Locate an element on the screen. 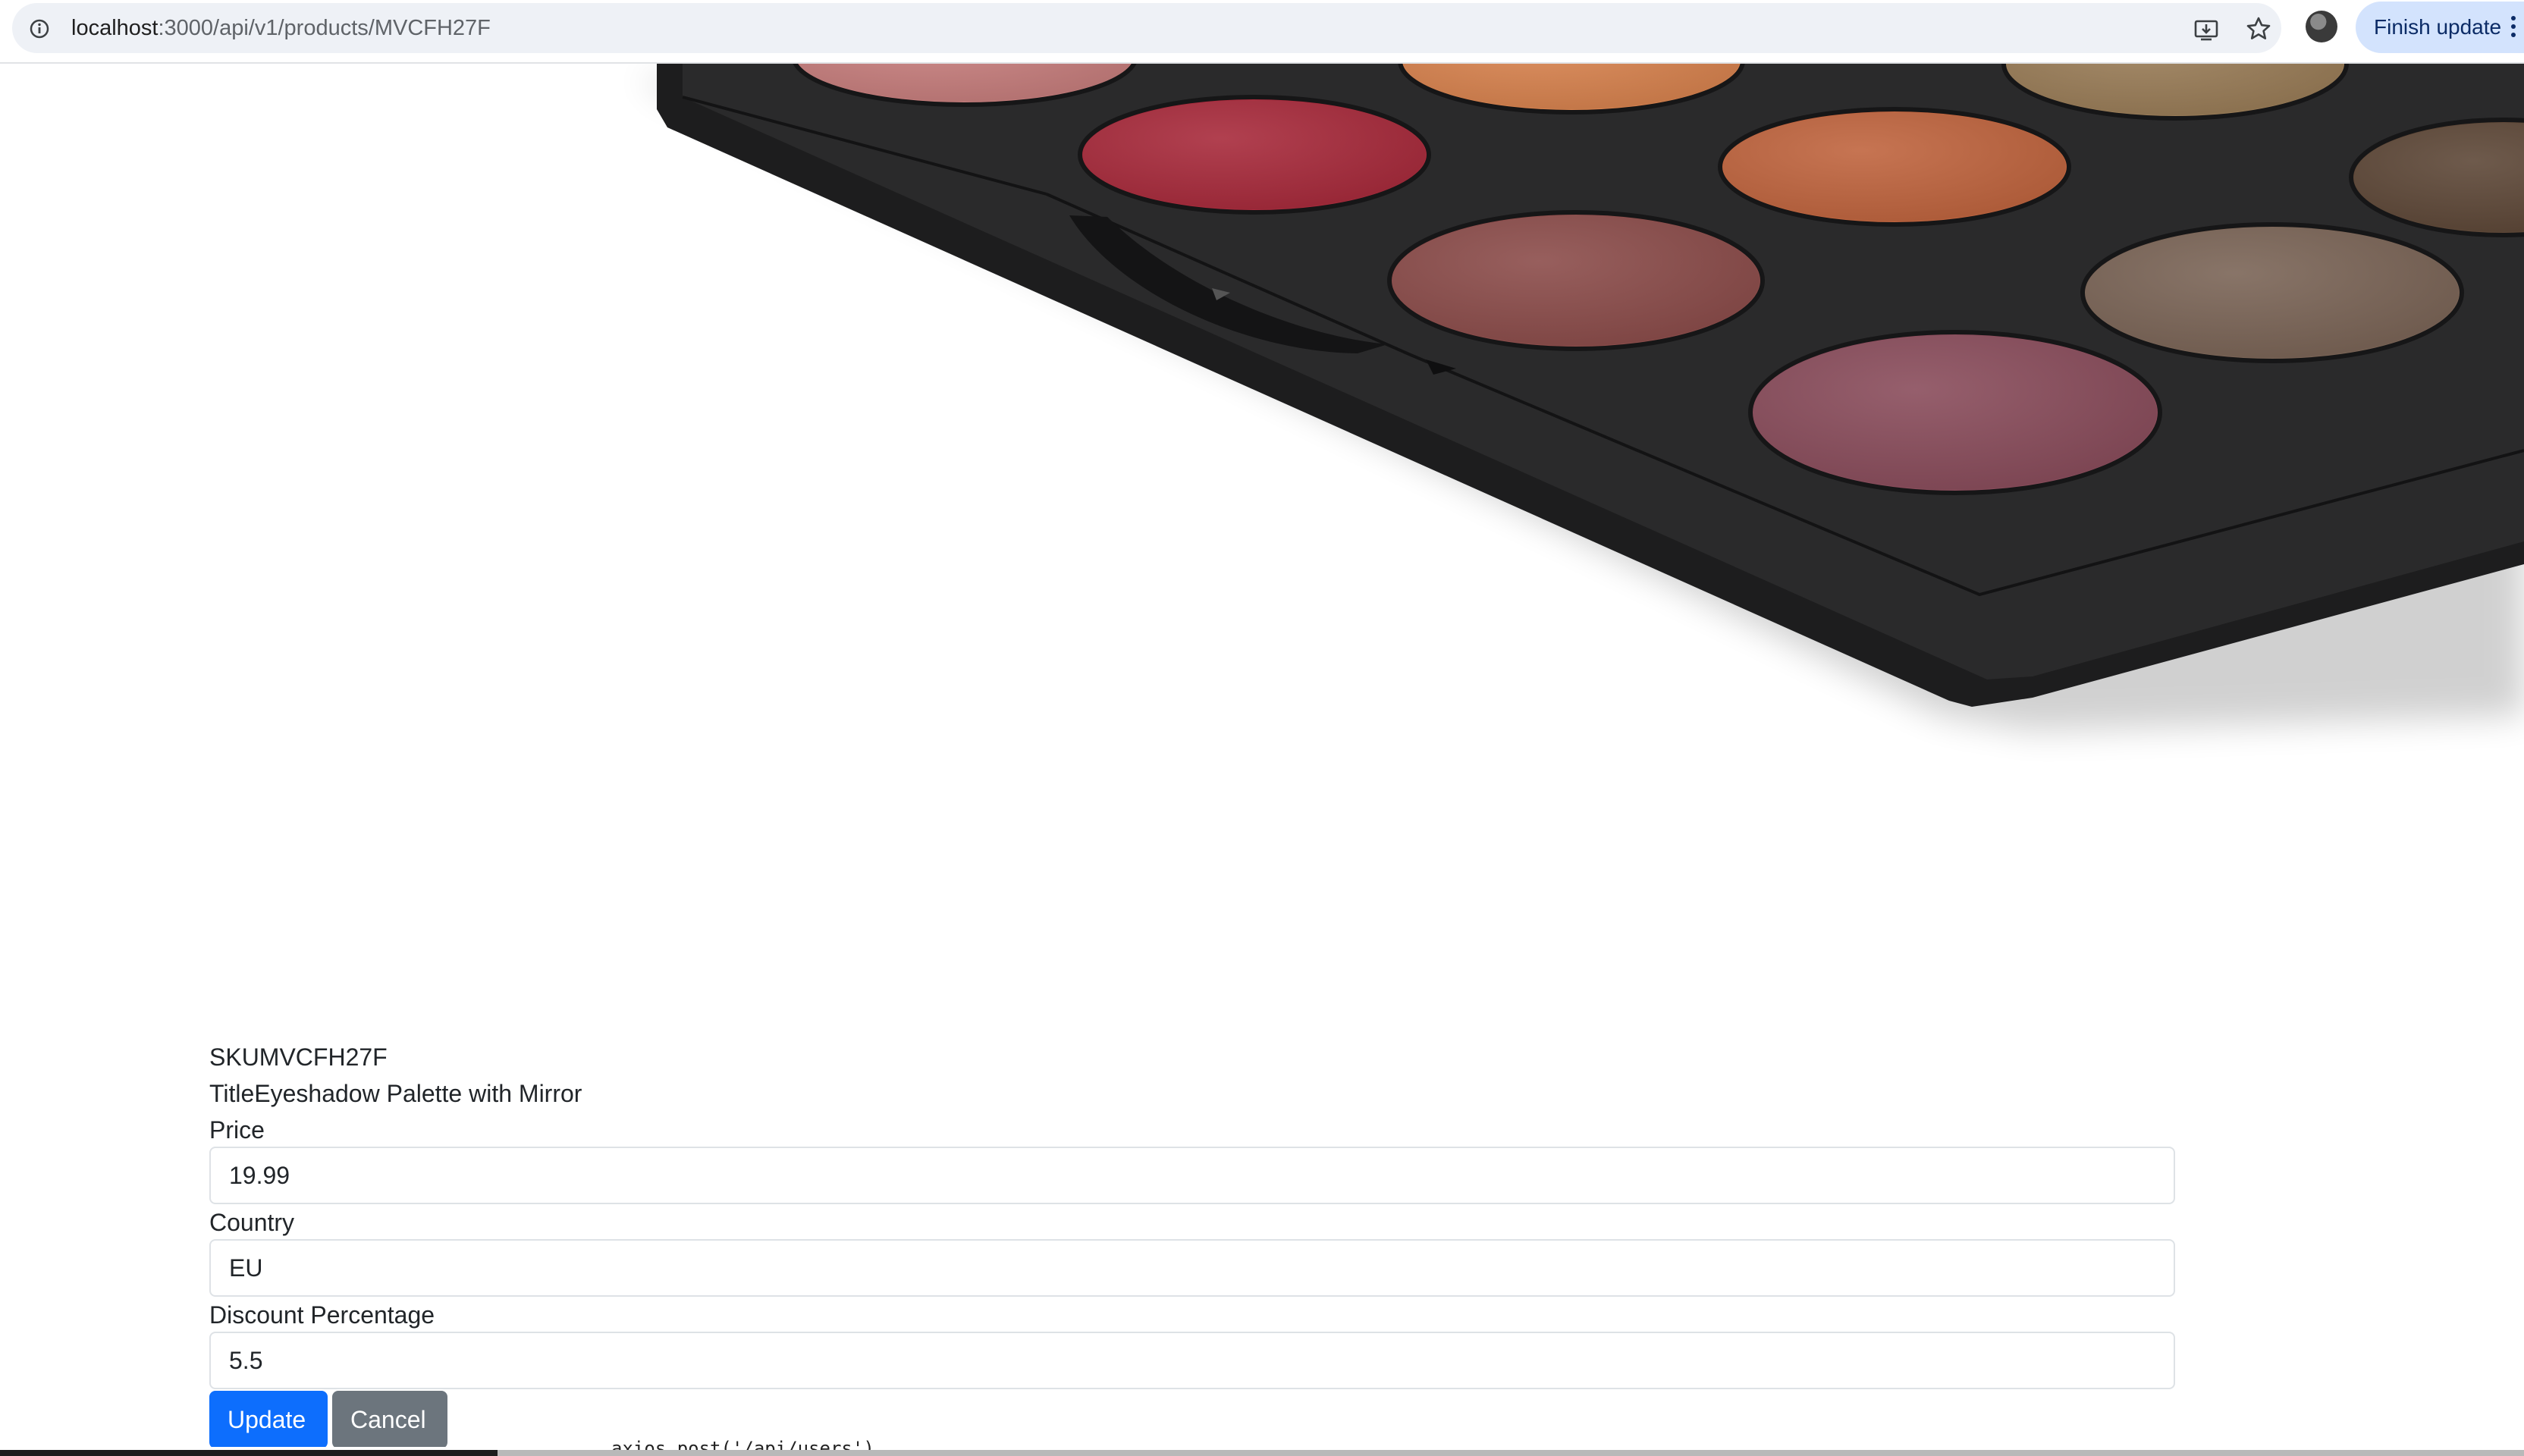 The image size is (2524, 1456). sku-text: SKUMVCFH27F is located at coordinates (298, 1057).